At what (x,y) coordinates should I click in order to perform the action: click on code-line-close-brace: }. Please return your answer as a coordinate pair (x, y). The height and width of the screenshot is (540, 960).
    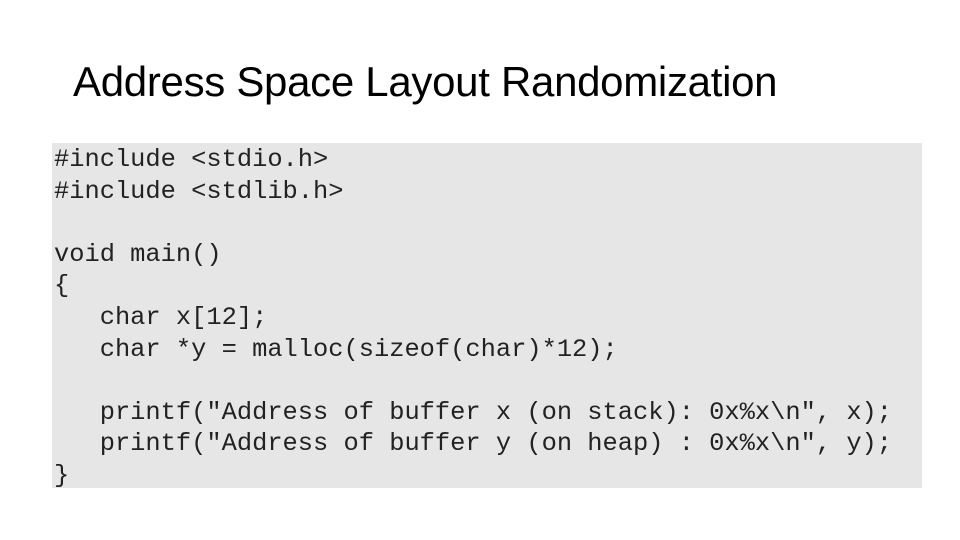
    Looking at the image, I should click on (62, 475).